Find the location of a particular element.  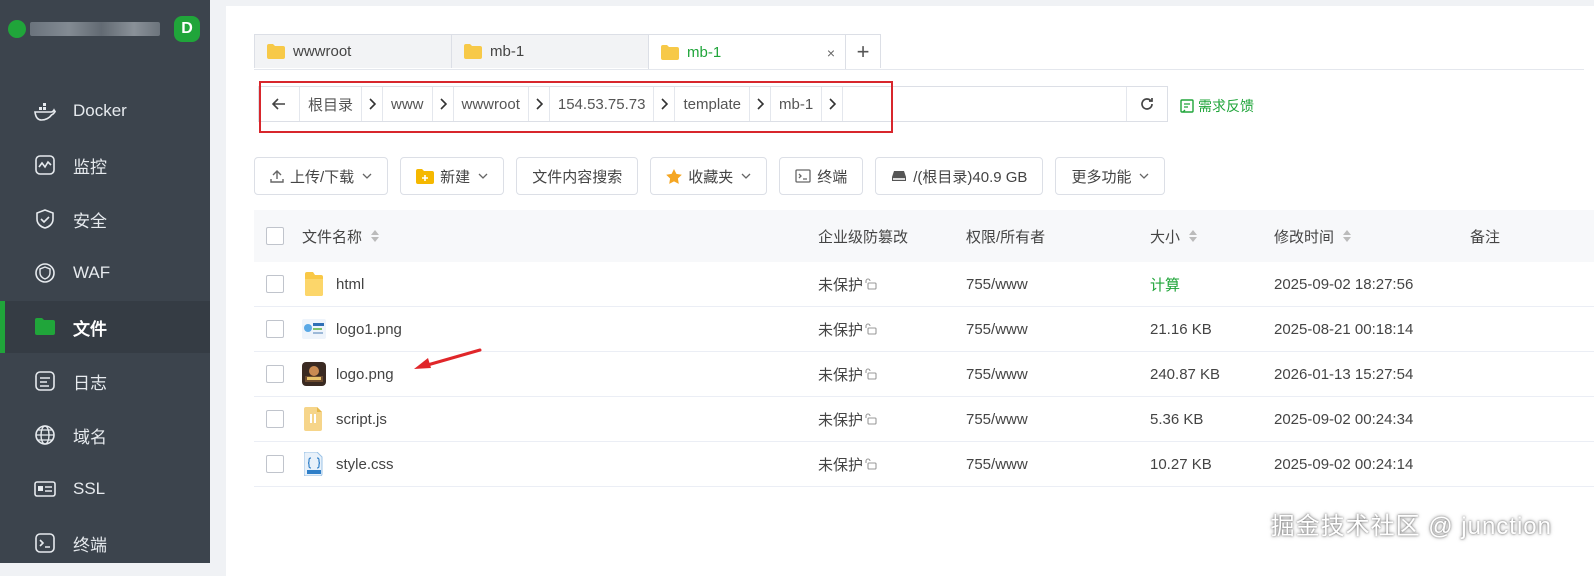

sidebar: D Docker 监控 安全 WAF 文件 日志 域名 SSL 终端 is located at coordinates (105, 281).